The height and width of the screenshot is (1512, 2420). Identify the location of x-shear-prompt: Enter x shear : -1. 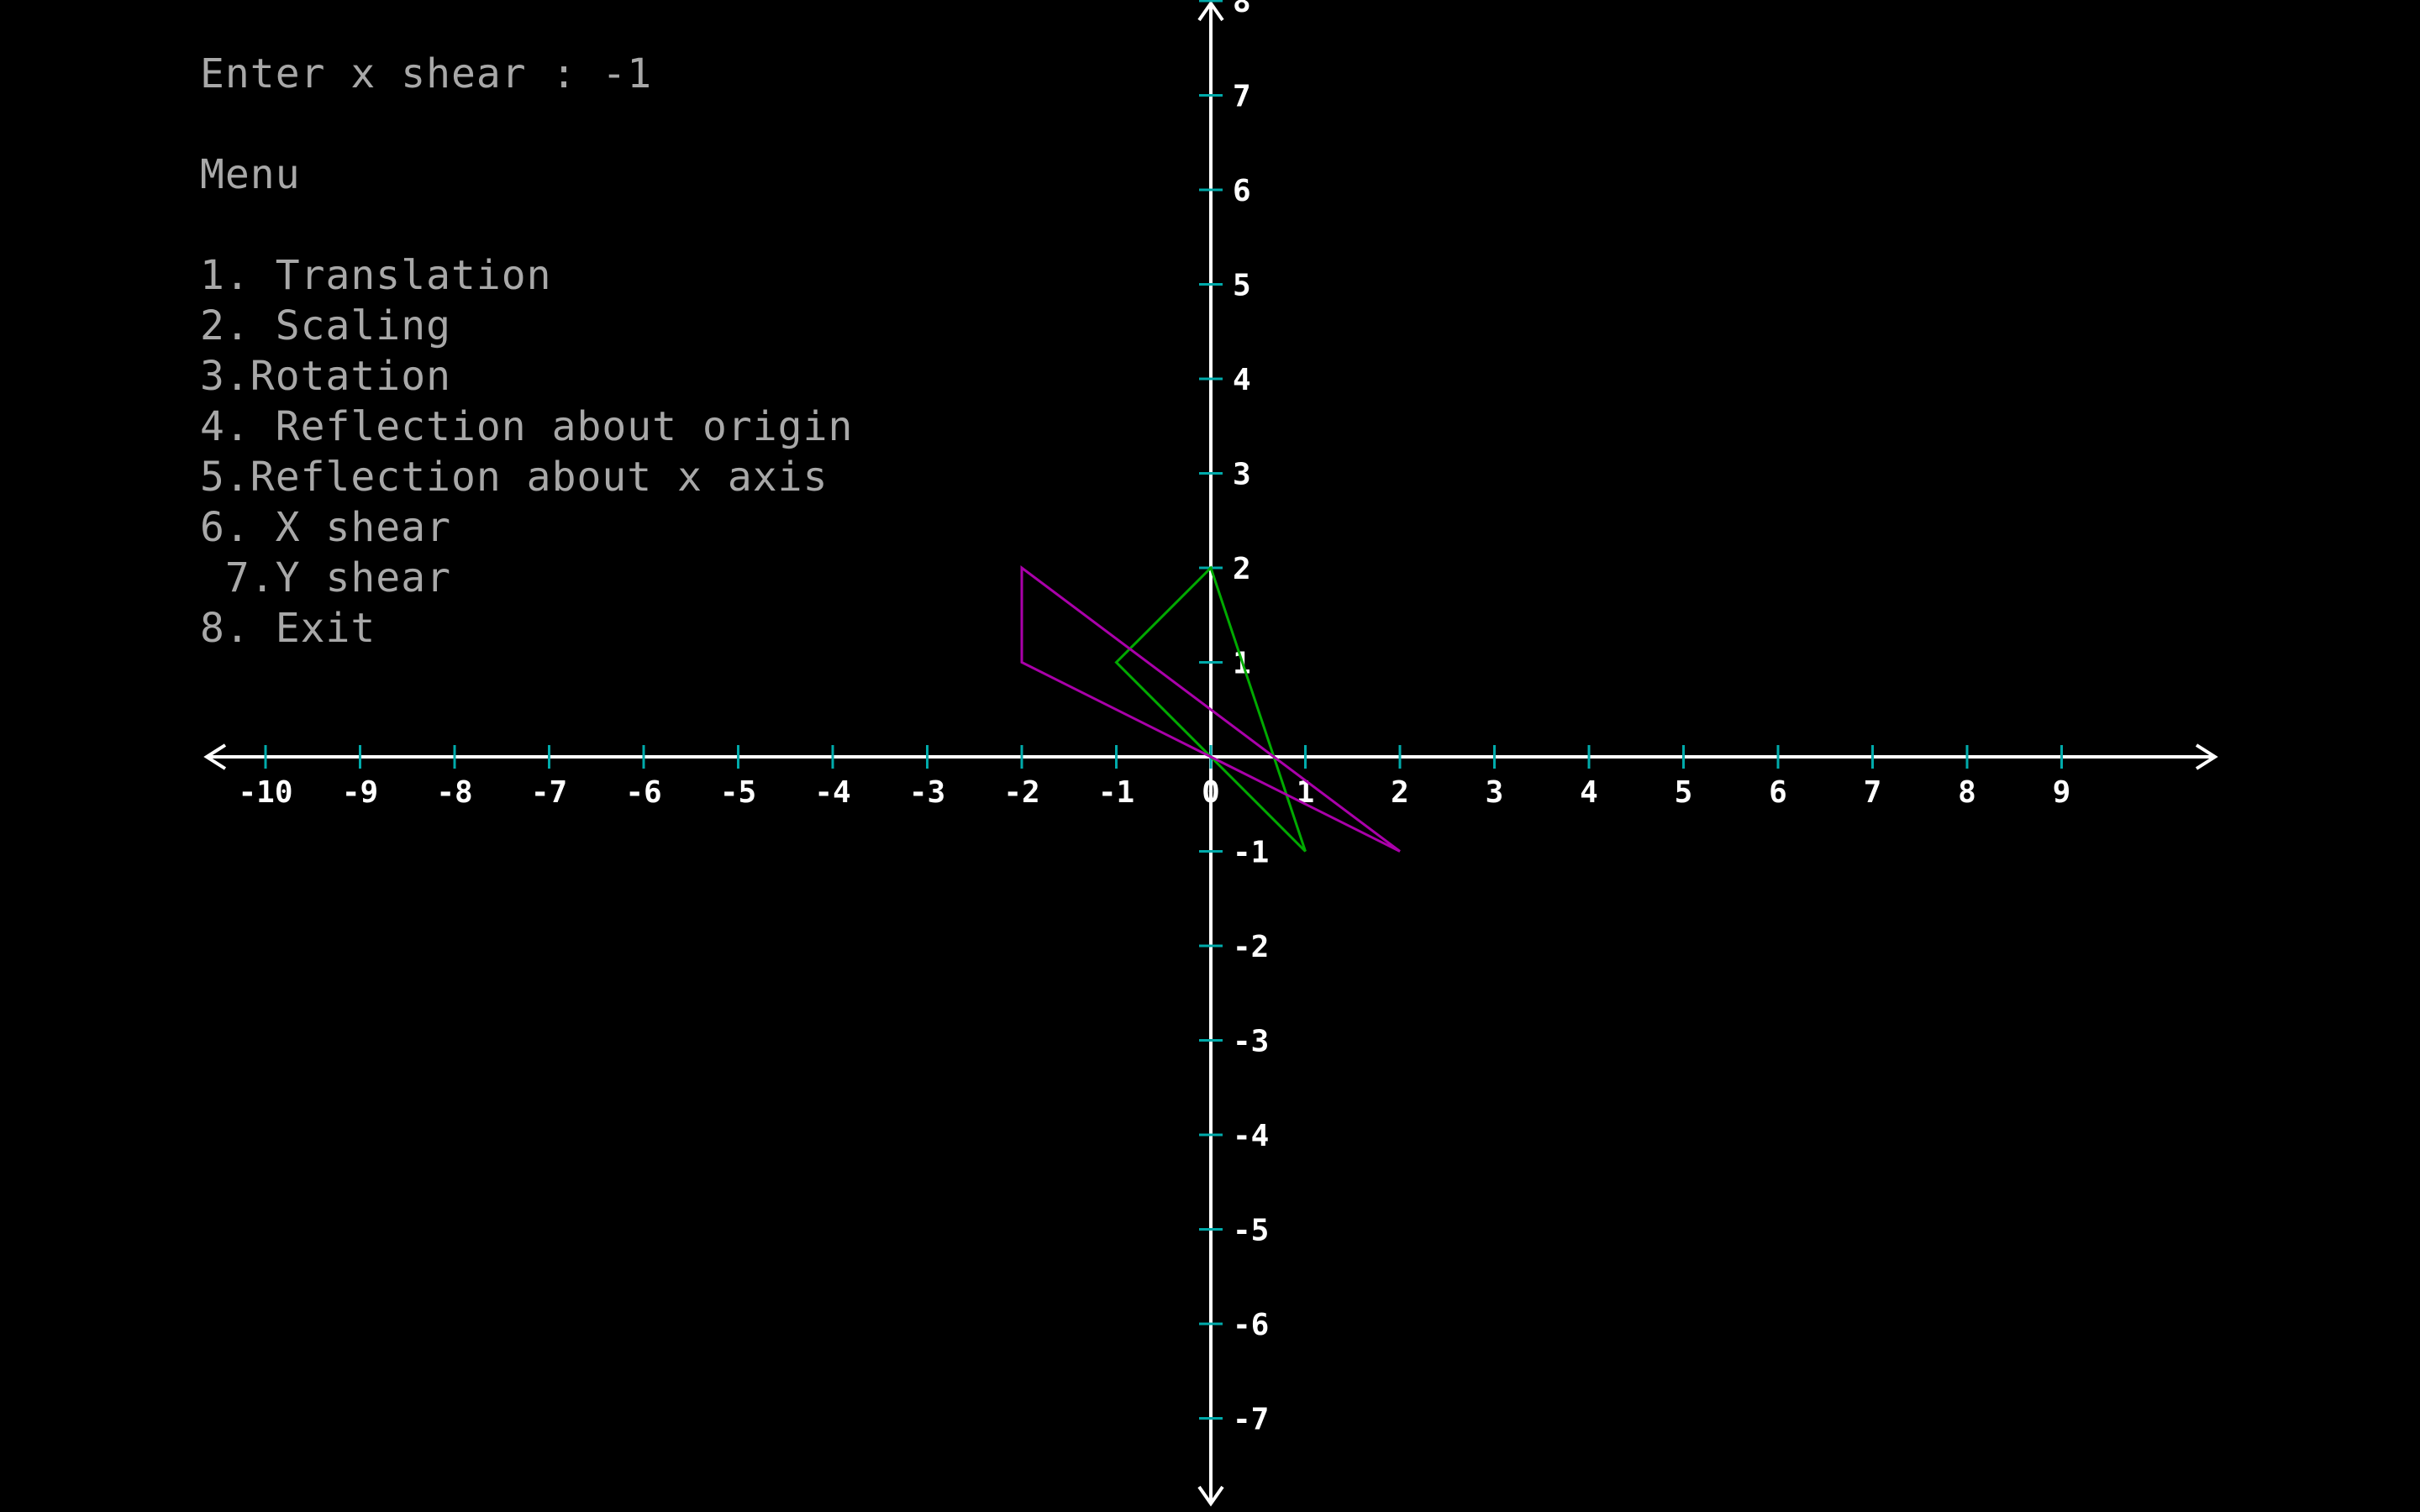
(427, 73).